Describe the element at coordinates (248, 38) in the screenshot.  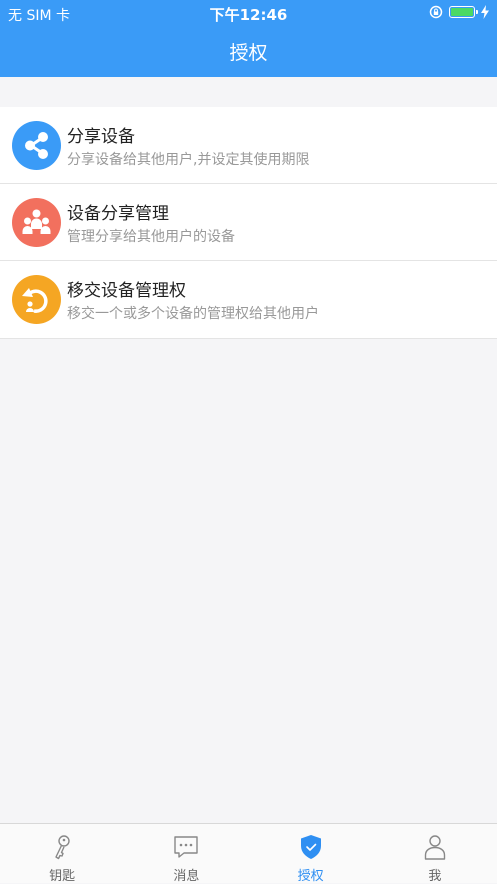
I see `header: 无 SIM 卡 下午12:46 授权` at that location.